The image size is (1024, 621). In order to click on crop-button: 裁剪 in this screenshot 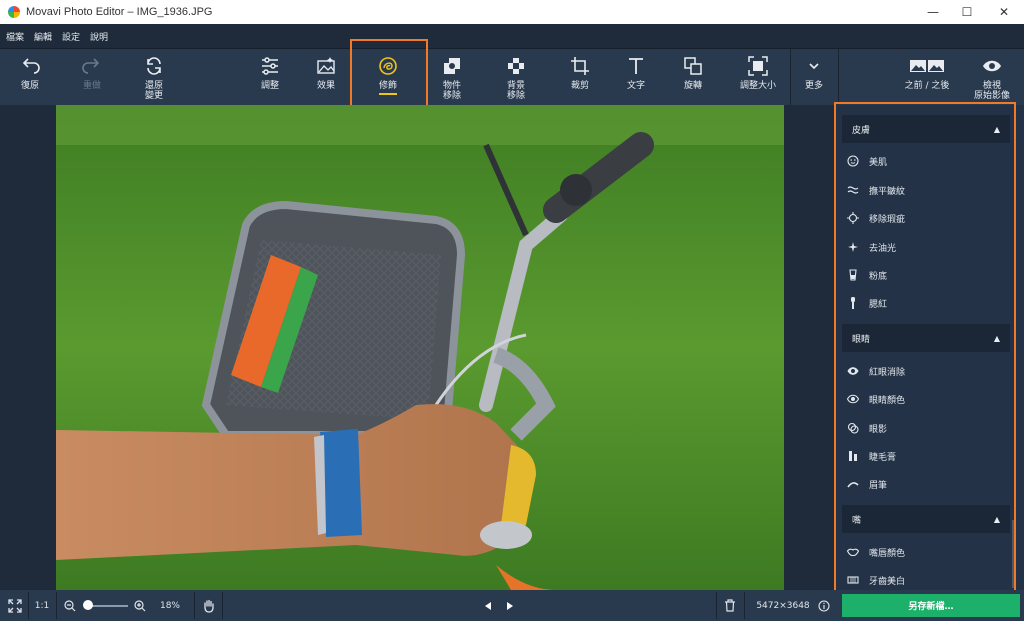, I will do `click(580, 77)`.